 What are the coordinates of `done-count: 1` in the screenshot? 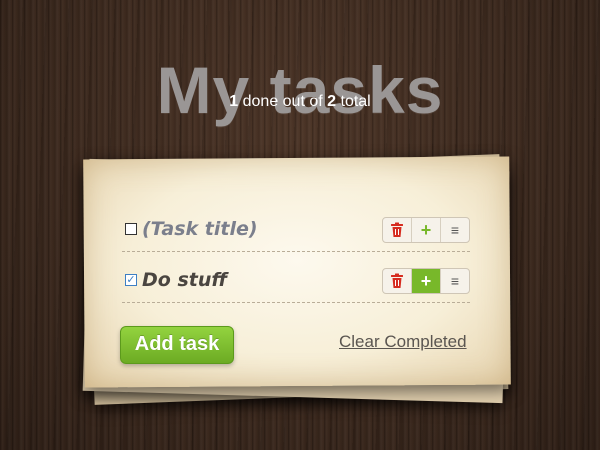 It's located at (234, 101).